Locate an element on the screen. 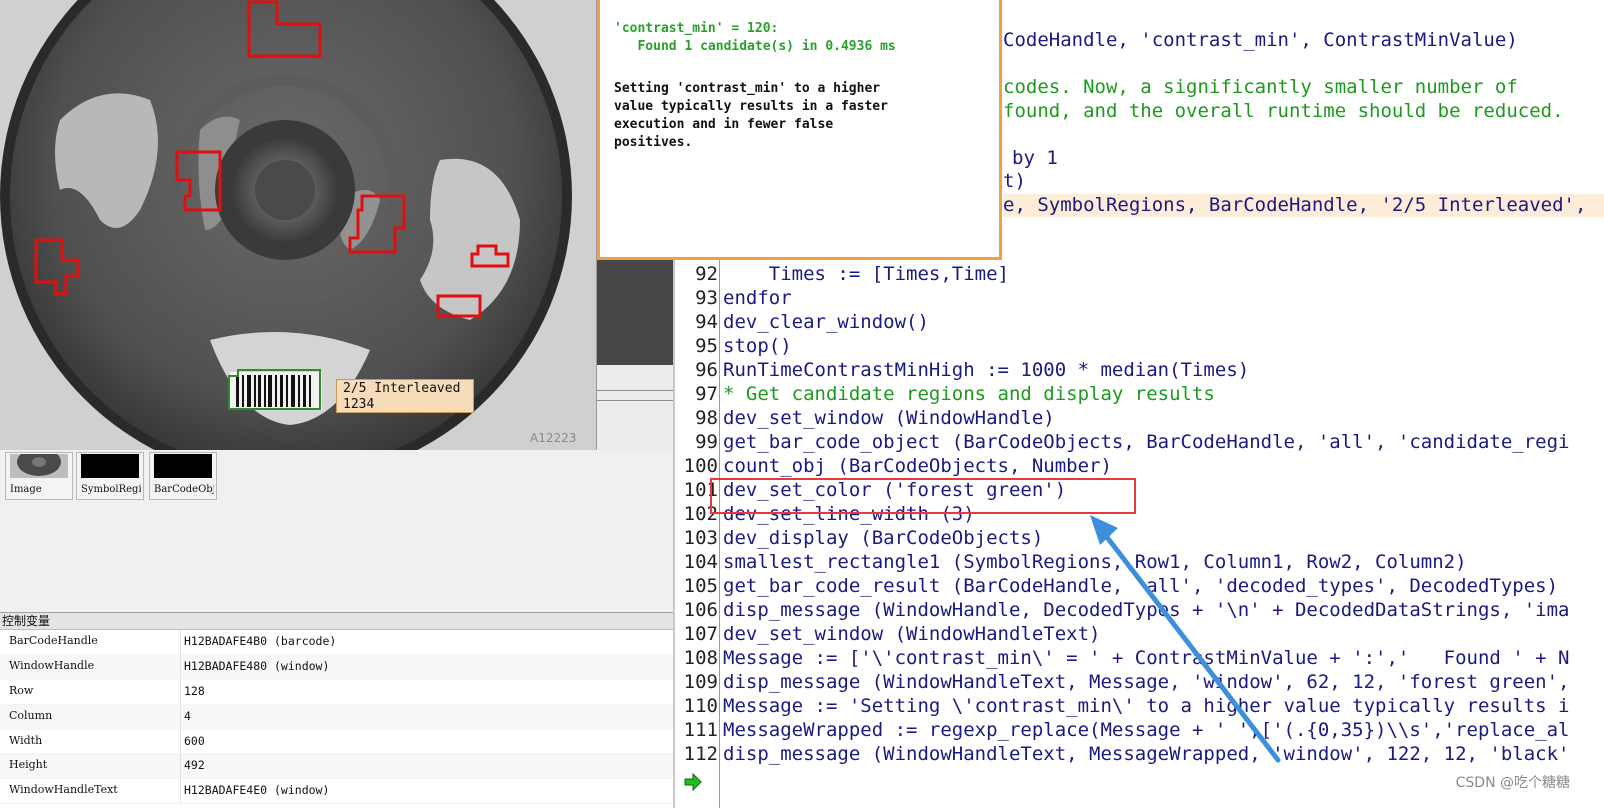 The width and height of the screenshot is (1604, 808). code-line: dev_set_window (WindowHandleText) is located at coordinates (912, 634).